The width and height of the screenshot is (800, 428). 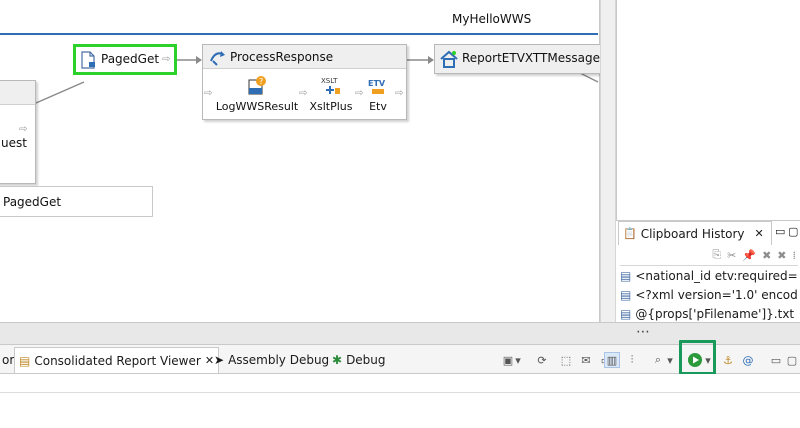 What do you see at coordinates (330, 85) in the screenshot?
I see `xslt-icon: XSLT` at bounding box center [330, 85].